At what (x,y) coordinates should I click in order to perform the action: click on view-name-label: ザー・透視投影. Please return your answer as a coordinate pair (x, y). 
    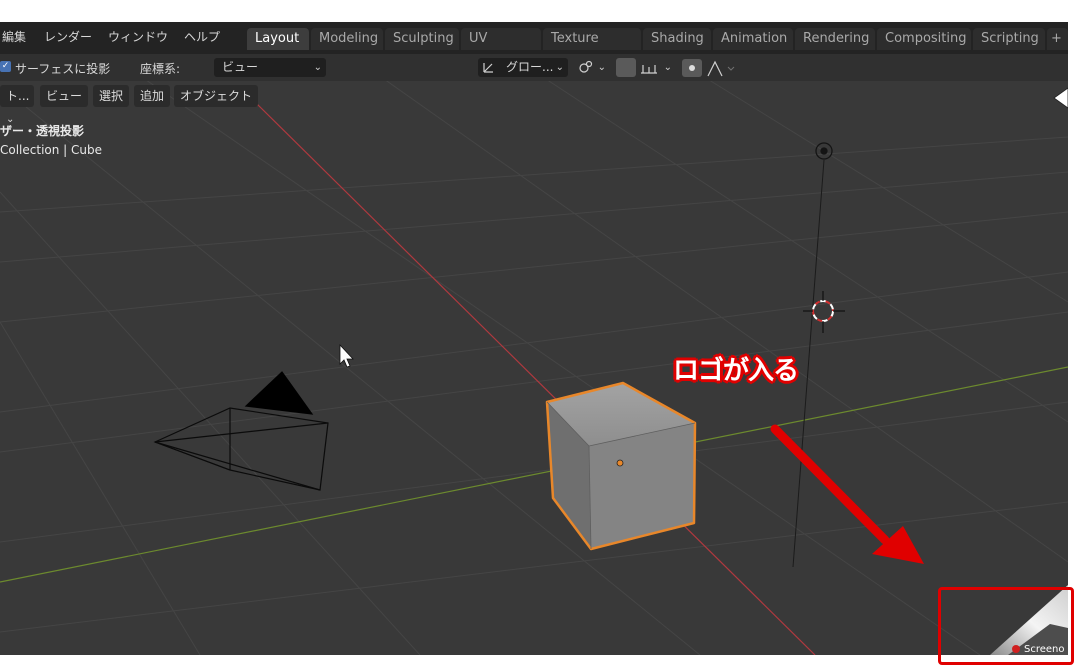
    Looking at the image, I should click on (42, 131).